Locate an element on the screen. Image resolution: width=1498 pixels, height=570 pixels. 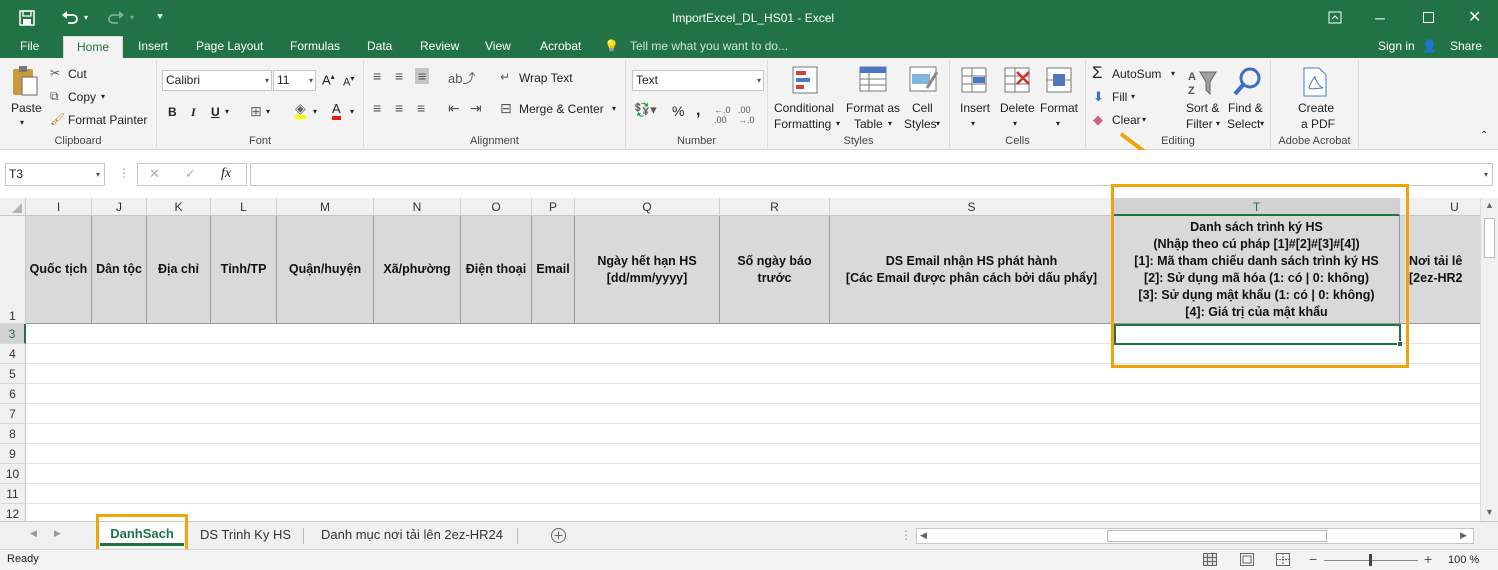
header-cell-j: Dân tộc is located at coordinates (119, 270).